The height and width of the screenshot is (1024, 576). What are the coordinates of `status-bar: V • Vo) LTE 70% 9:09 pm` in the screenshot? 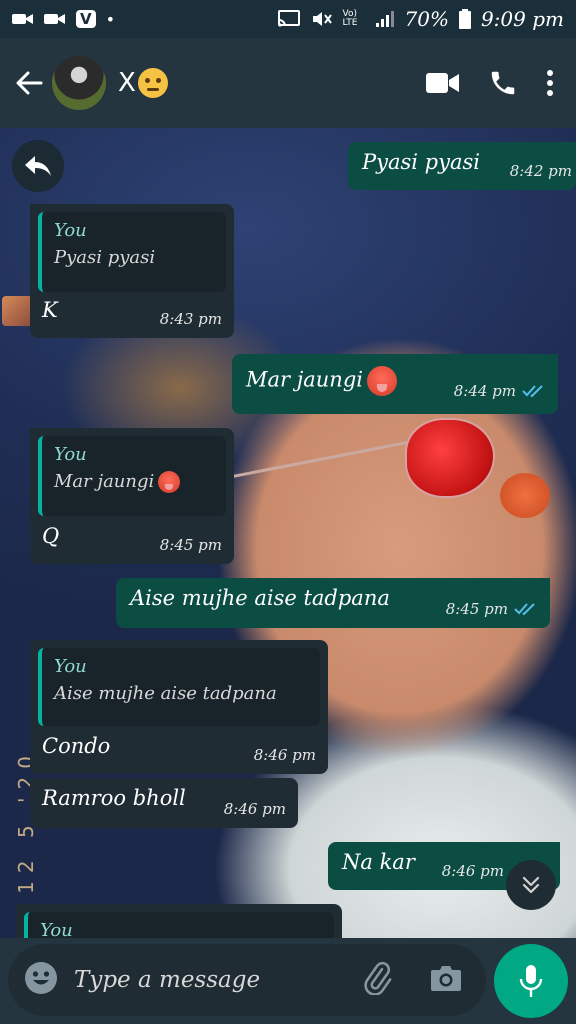 It's located at (288, 19).